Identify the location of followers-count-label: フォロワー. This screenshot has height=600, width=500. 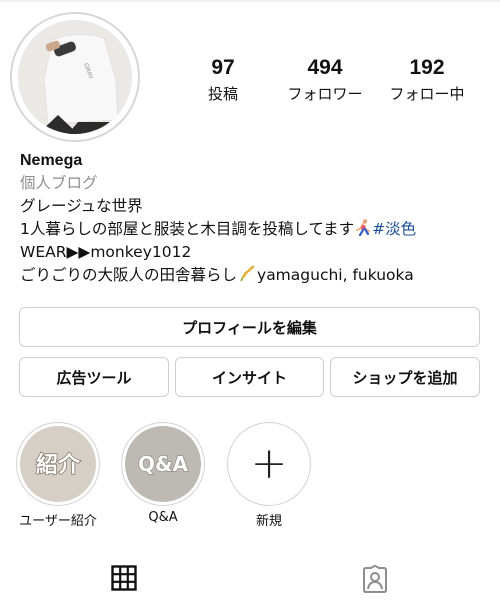
(325, 94).